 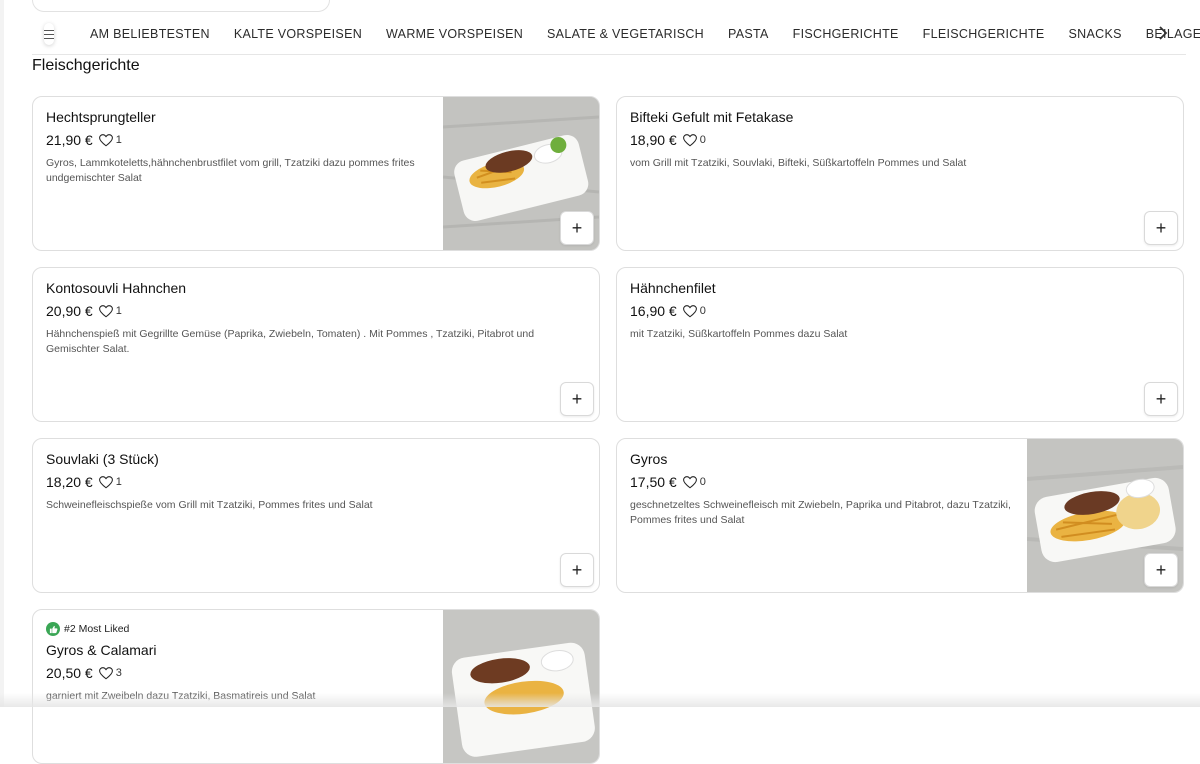 I want to click on tab-beilagen: BEILAGEN, so click(x=1173, y=34).